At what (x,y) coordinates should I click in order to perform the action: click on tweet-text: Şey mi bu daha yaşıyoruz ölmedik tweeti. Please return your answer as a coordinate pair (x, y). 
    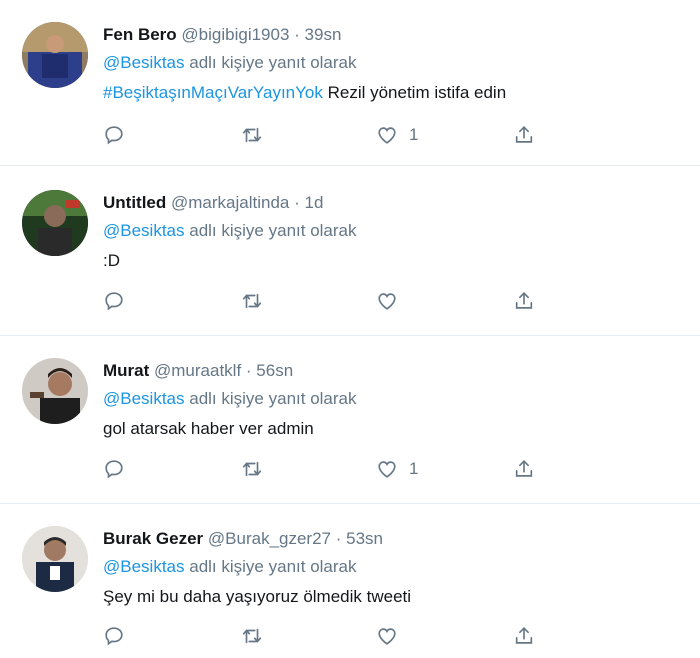
    Looking at the image, I should click on (396, 596).